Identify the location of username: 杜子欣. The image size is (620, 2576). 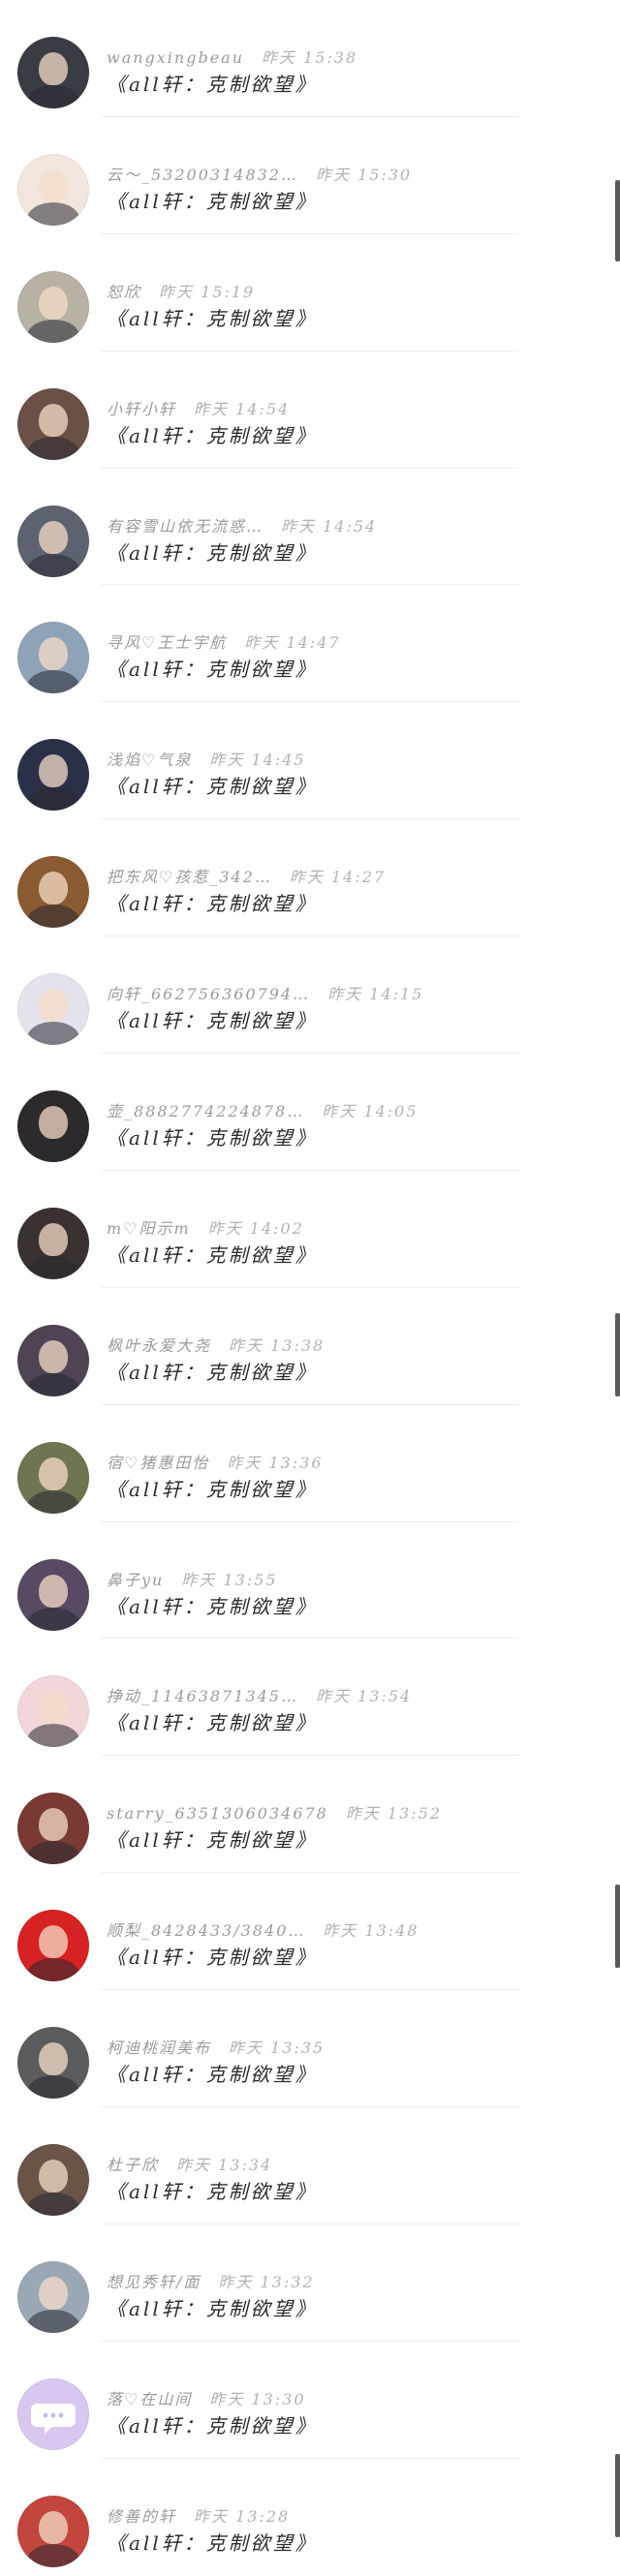
(133, 2165).